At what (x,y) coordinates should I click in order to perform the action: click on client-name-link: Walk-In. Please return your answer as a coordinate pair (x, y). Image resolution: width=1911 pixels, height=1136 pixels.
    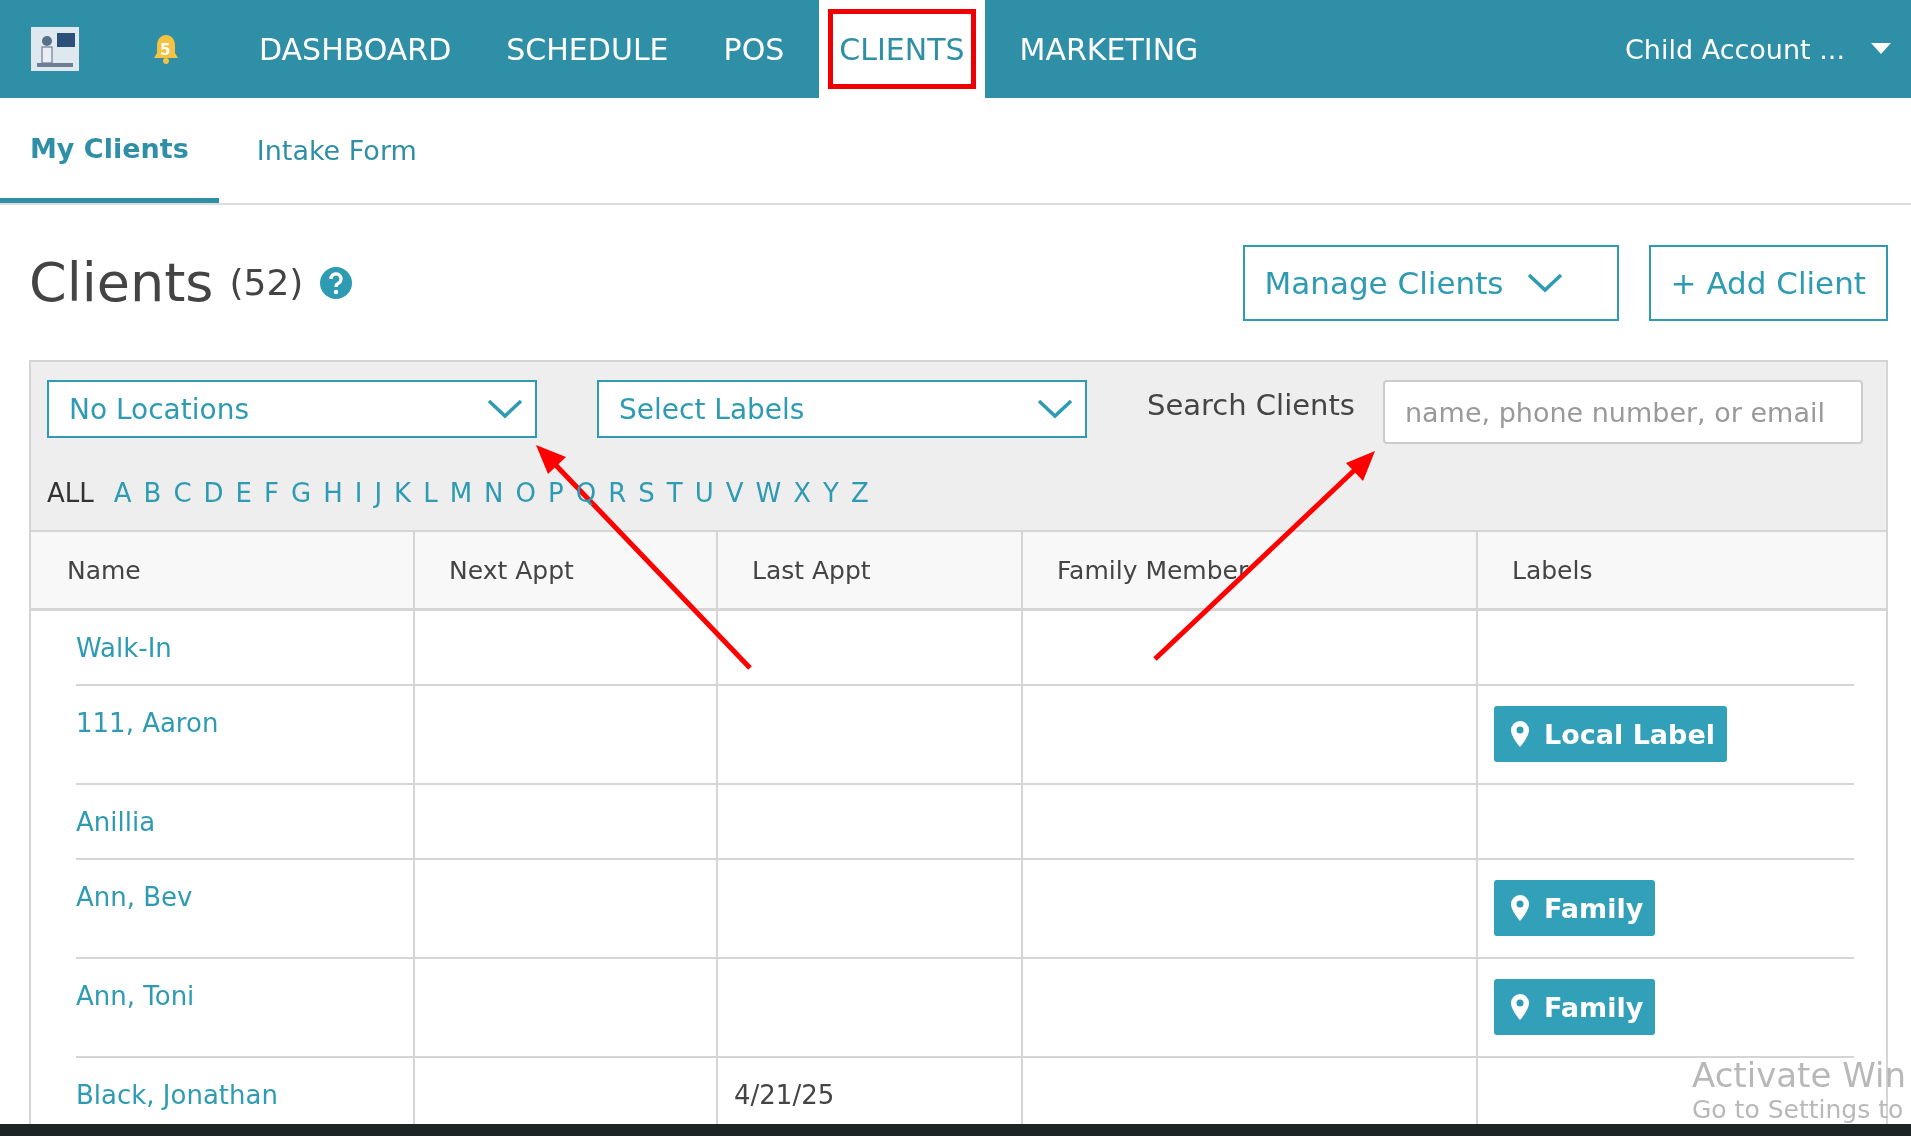
    Looking at the image, I should click on (124, 648).